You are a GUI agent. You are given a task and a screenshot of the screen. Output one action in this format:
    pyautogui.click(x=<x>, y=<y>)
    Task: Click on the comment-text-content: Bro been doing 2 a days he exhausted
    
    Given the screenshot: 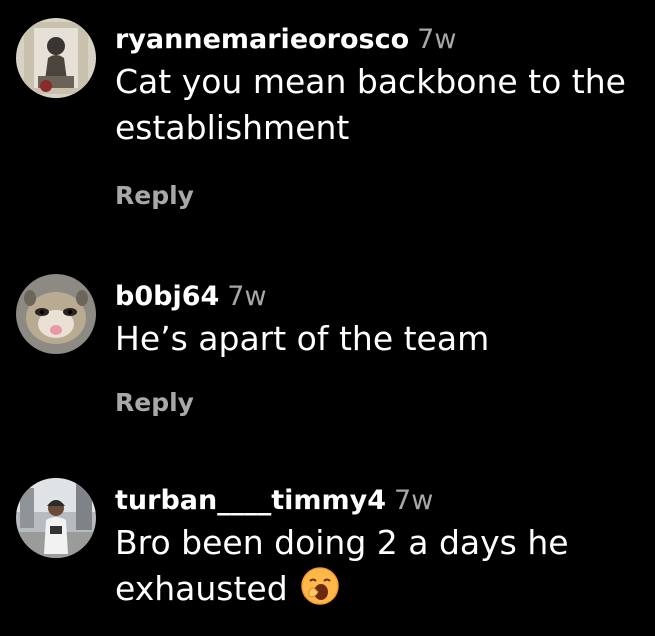 What is the action you would take?
    pyautogui.click(x=342, y=565)
    